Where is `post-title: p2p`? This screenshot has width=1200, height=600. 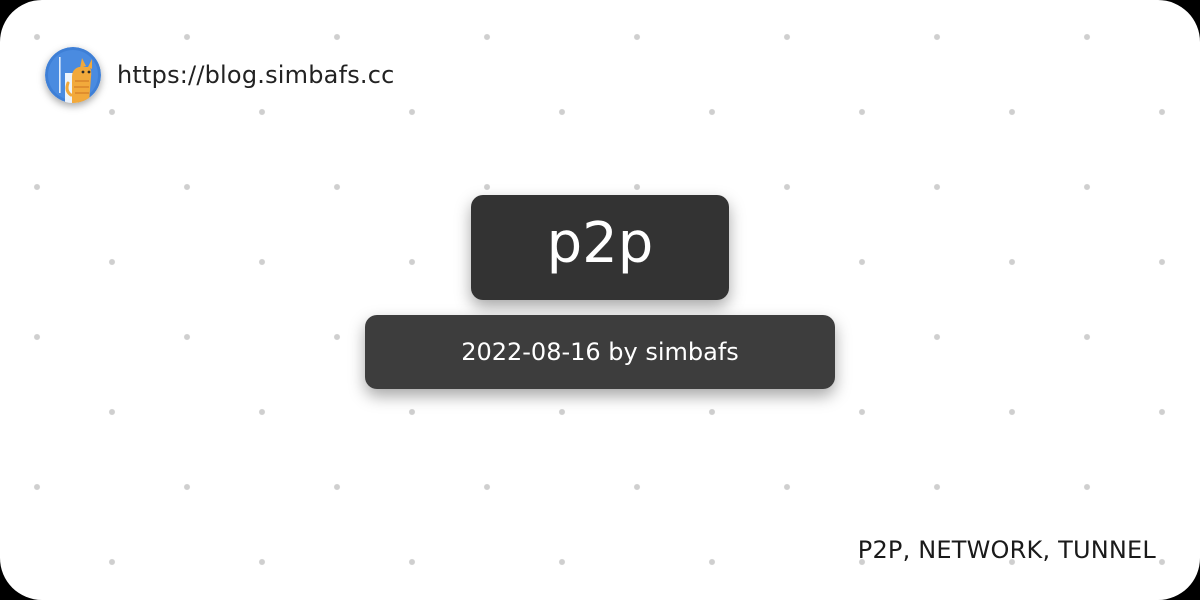
post-title: p2p is located at coordinates (600, 243).